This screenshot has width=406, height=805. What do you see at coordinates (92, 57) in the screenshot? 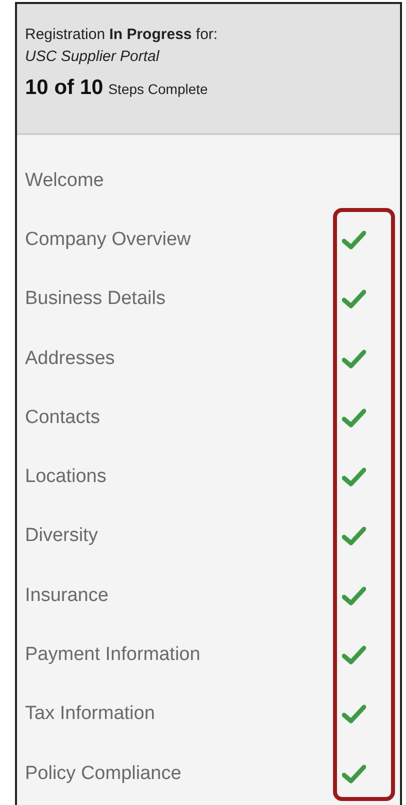
I see `portal-name: USC Supplier Portal` at bounding box center [92, 57].